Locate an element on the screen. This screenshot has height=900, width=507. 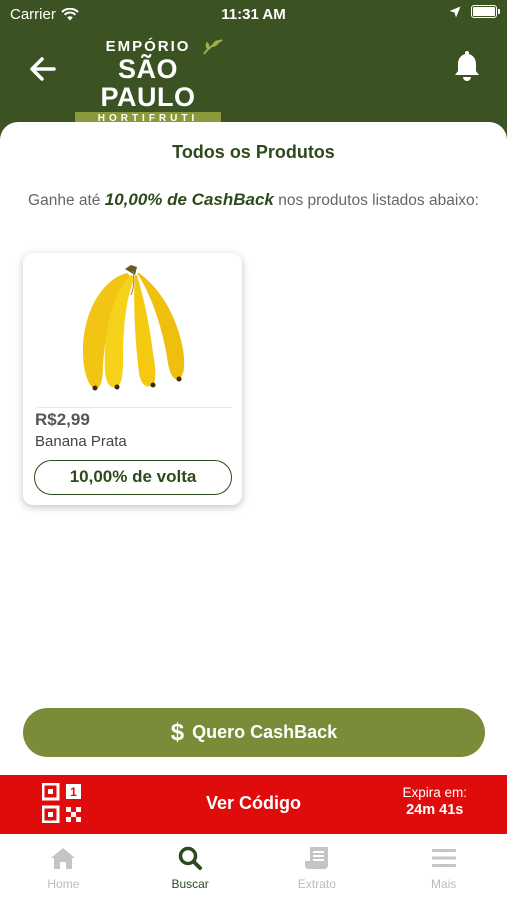
bell-icon is located at coordinates (467, 66).